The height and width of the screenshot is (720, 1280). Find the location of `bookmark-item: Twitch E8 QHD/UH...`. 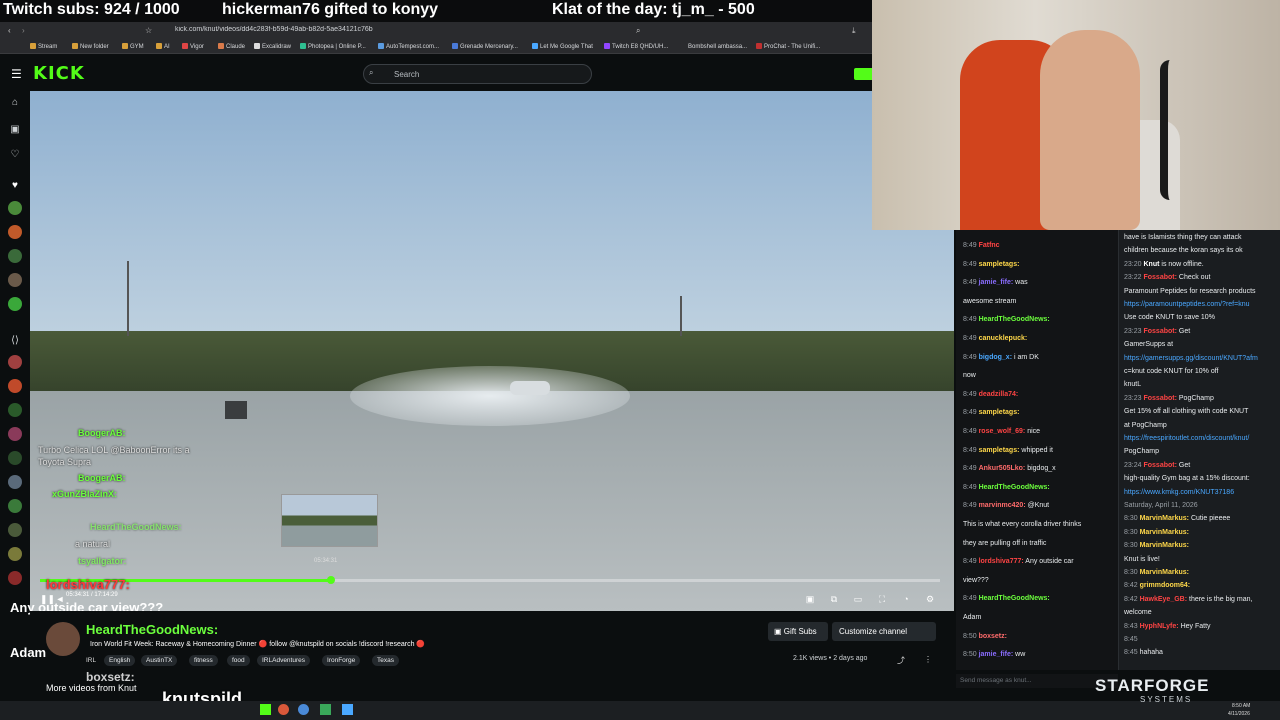

bookmark-item: Twitch E8 QHD/UH... is located at coordinates (636, 46).